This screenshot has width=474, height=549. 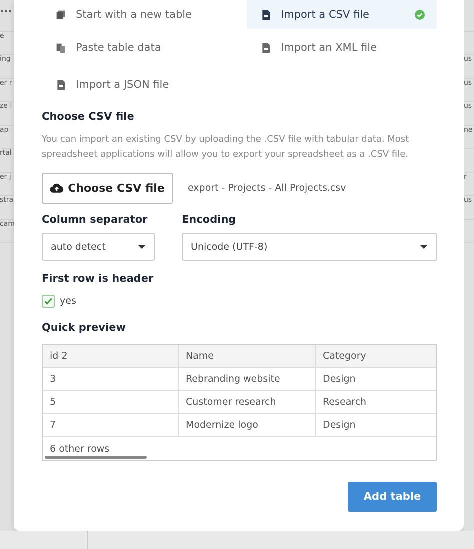 What do you see at coordinates (345, 357) in the screenshot?
I see `column-header: Category` at bounding box center [345, 357].